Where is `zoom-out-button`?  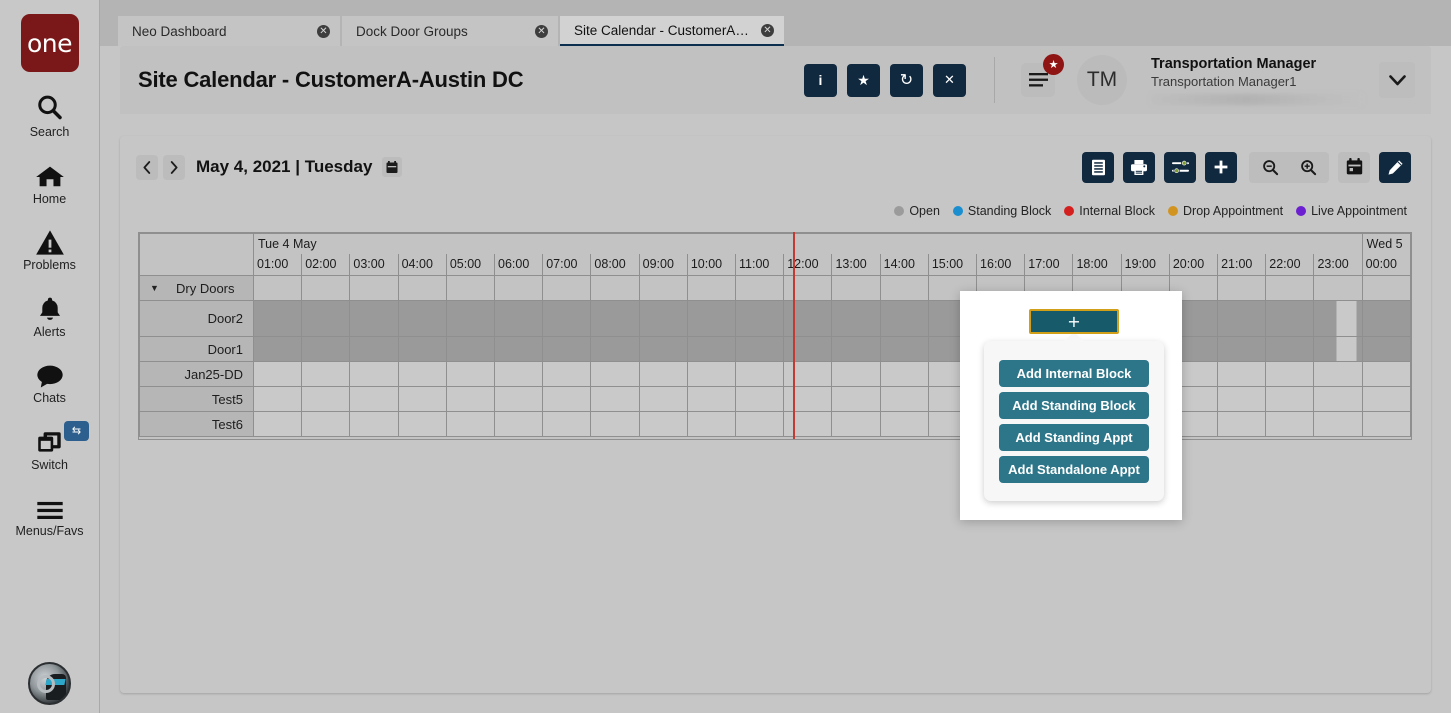
zoom-out-button is located at coordinates (1270, 167).